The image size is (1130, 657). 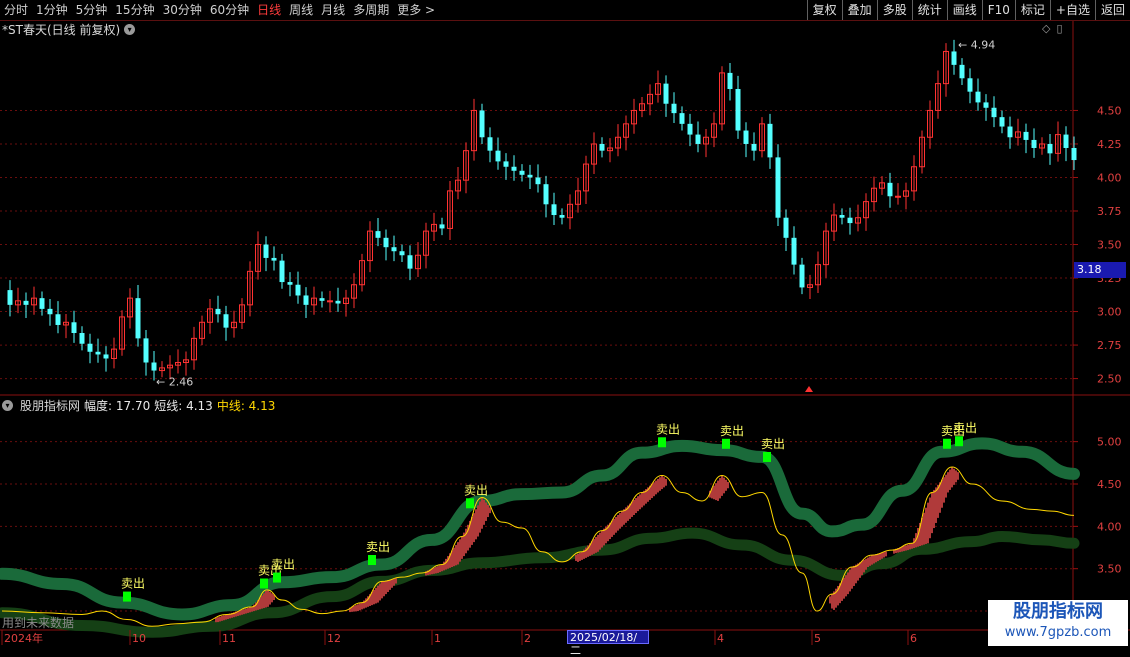 What do you see at coordinates (720, 638) in the screenshot?
I see `x-axis-label-6: 4` at bounding box center [720, 638].